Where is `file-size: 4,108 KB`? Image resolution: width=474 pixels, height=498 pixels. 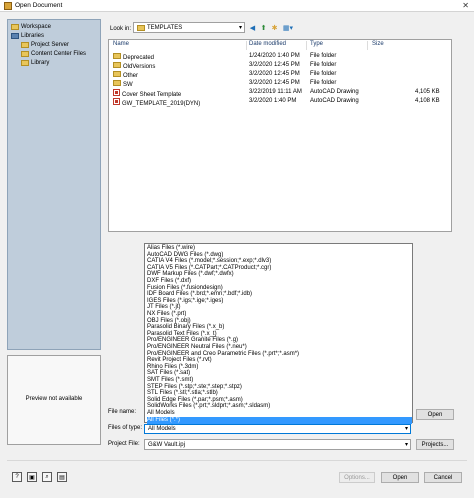
file-size: 4,108 KB is located at coordinates (427, 101).